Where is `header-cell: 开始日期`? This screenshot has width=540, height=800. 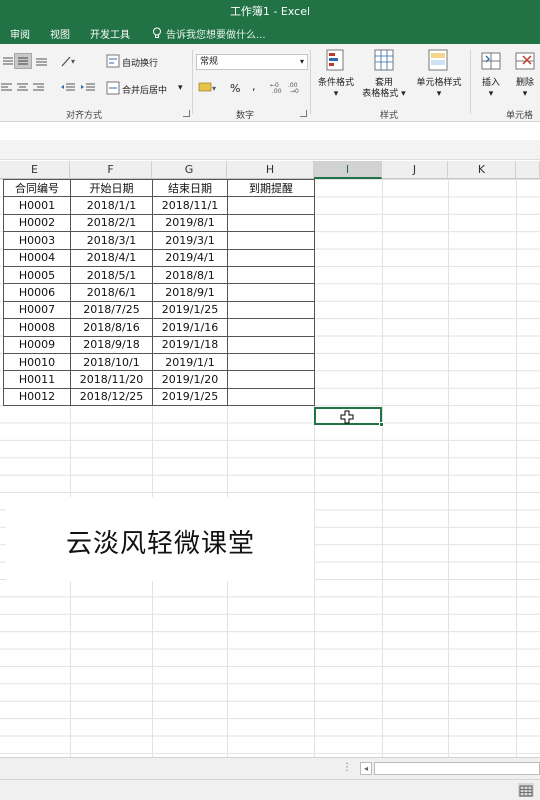
header-cell: 开始日期 is located at coordinates (111, 188).